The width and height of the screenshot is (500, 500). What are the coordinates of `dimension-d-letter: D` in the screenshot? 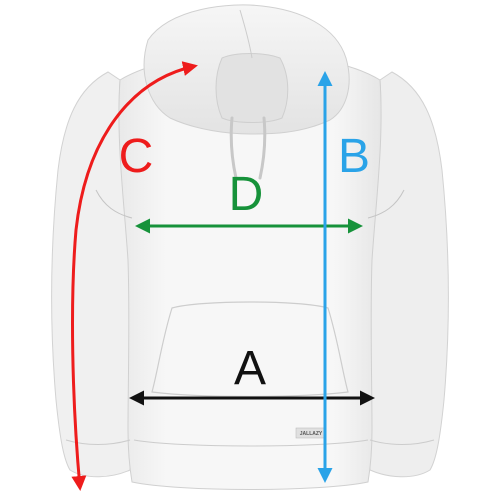 It's located at (246, 194).